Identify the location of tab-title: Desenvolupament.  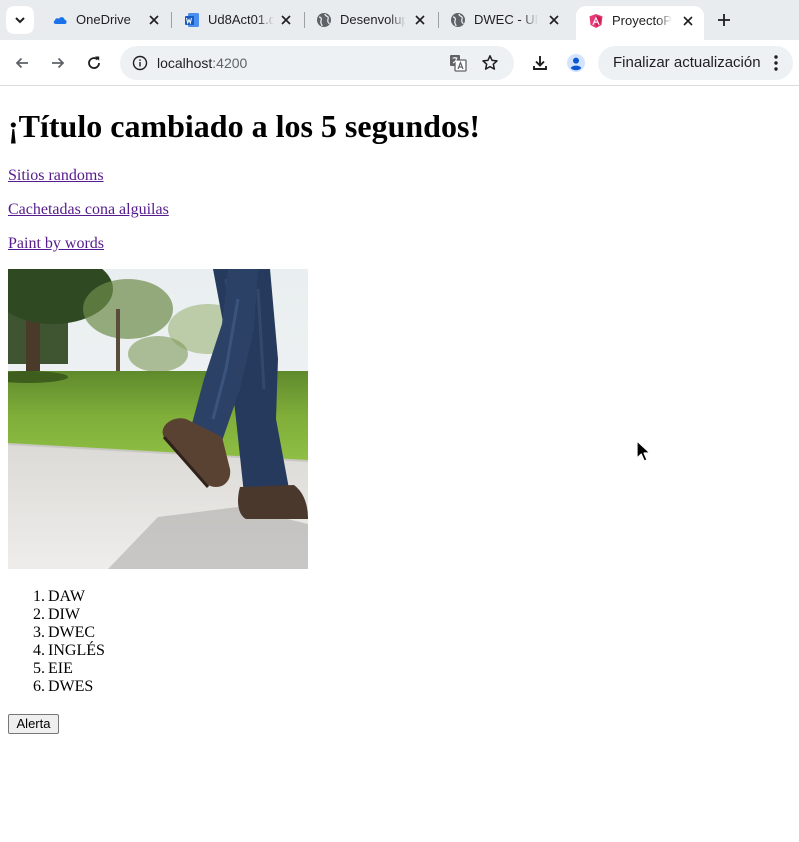
(373, 19).